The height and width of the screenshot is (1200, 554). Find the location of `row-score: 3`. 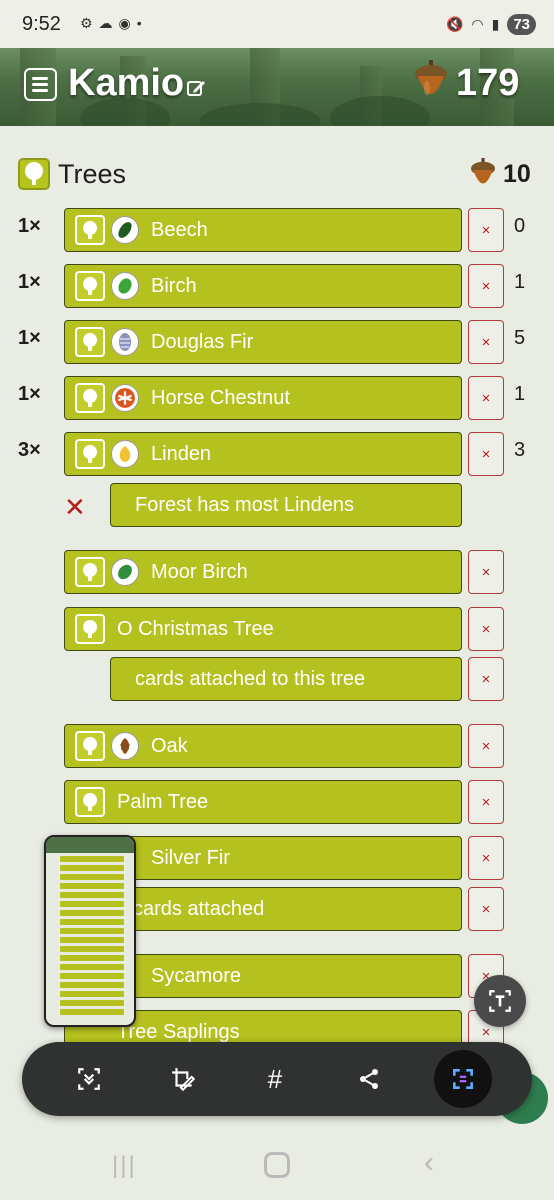

row-score: 3 is located at coordinates (520, 450).